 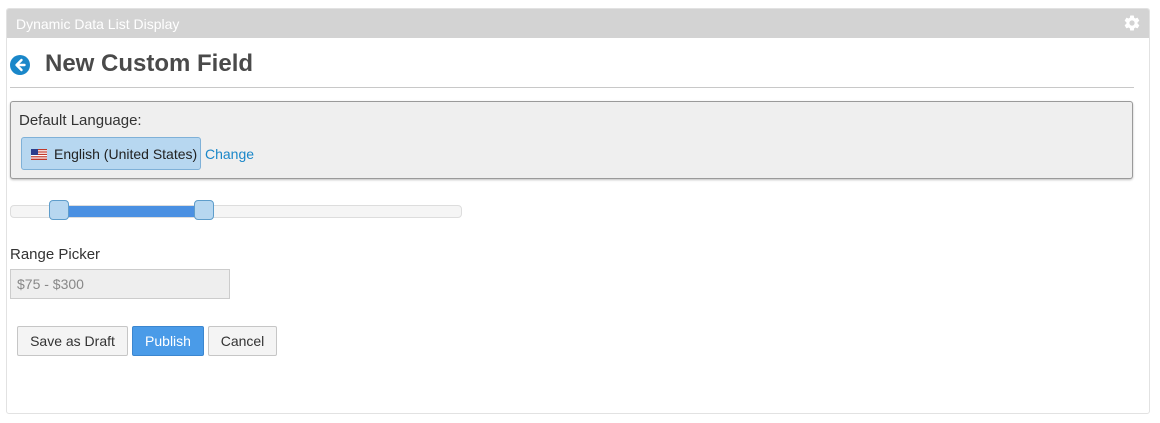 What do you see at coordinates (1132, 23) in the screenshot?
I see `gear-icon` at bounding box center [1132, 23].